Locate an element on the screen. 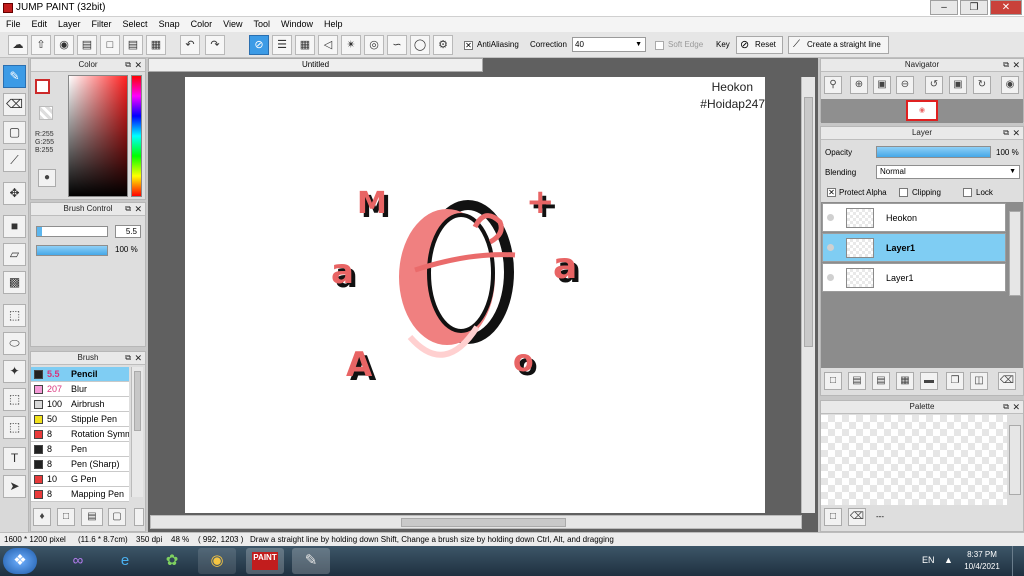  delete-palette-icon: ⌫ is located at coordinates (857, 517).